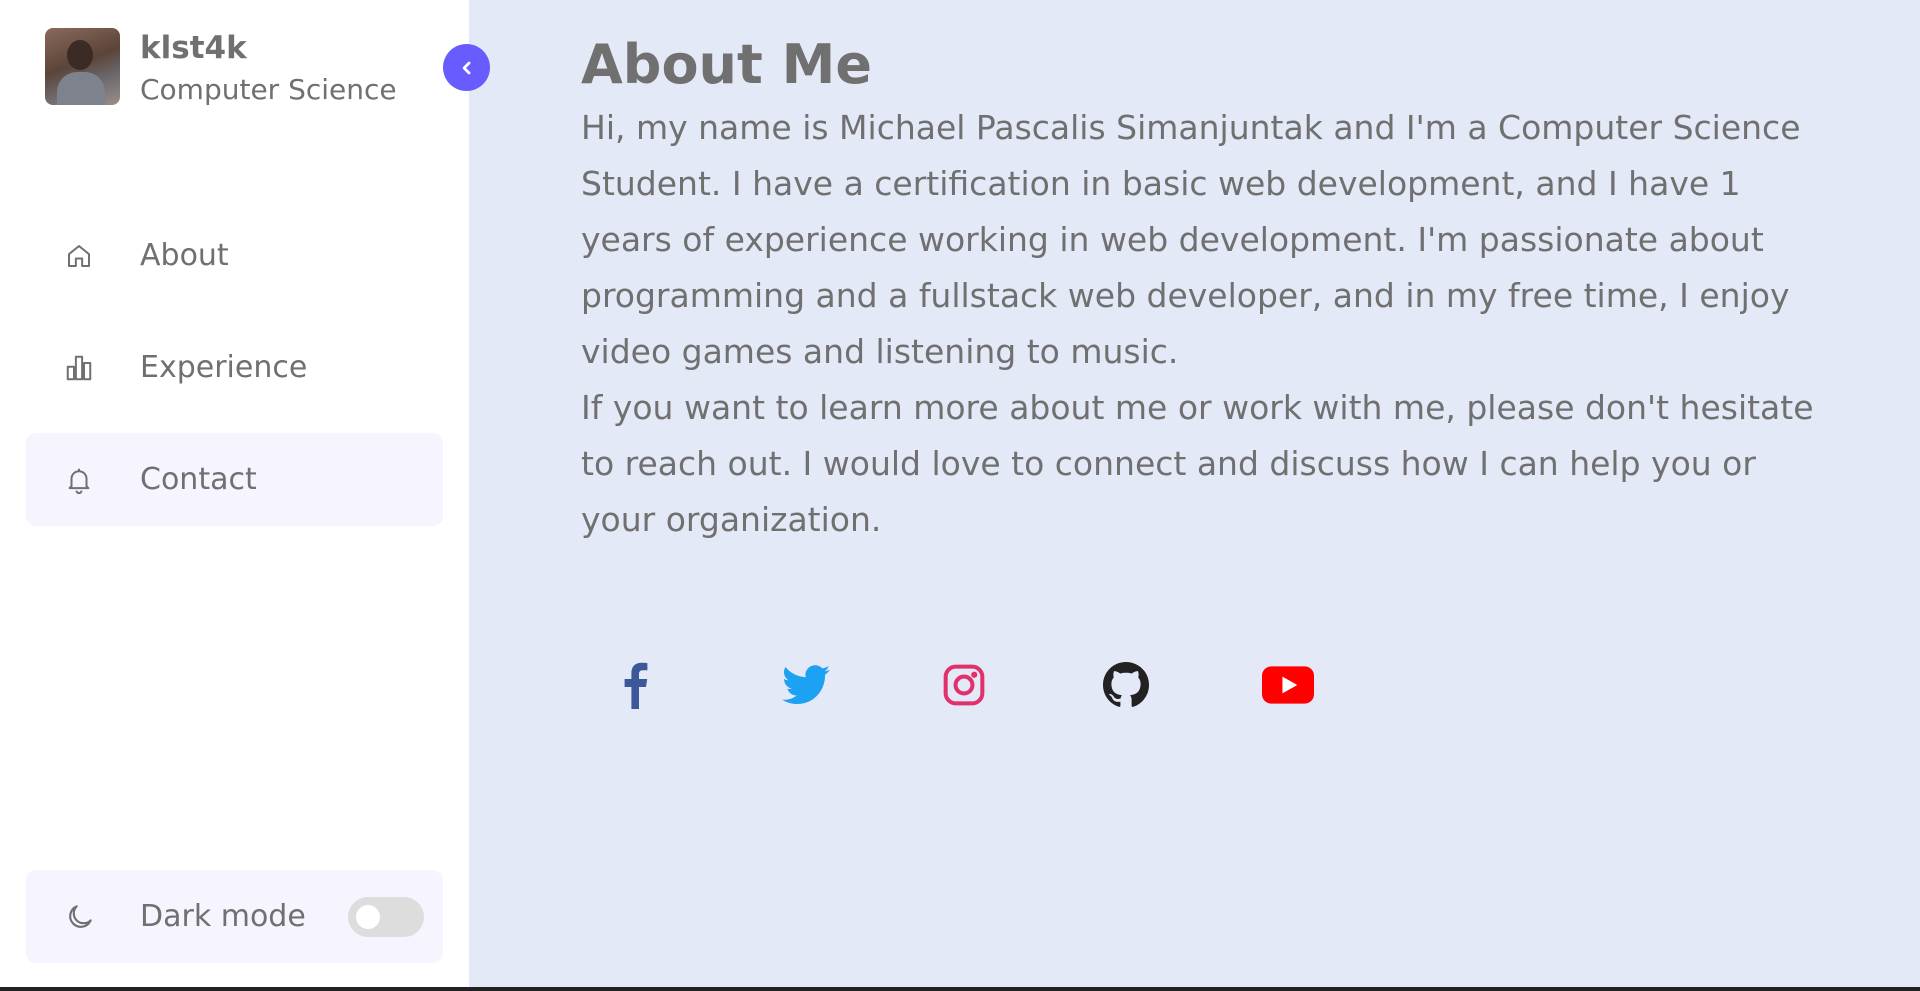 This screenshot has width=1920, height=991. I want to click on sidebar-item-label: Contact, so click(198, 479).